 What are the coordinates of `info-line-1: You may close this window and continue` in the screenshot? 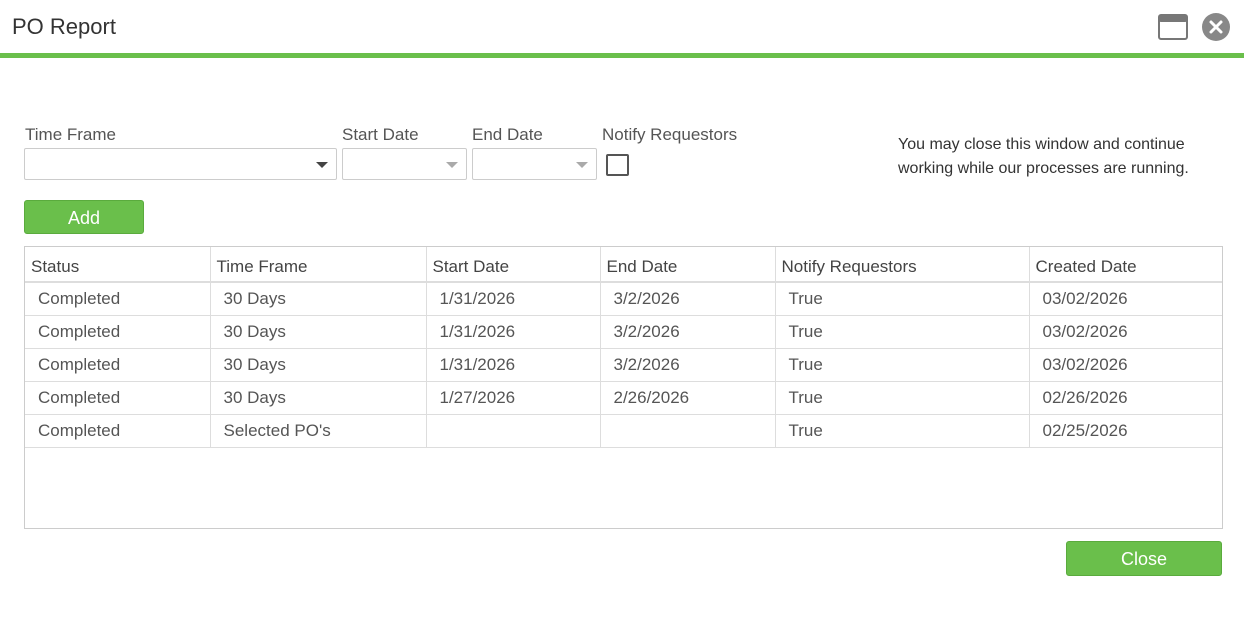 It's located at (1041, 144).